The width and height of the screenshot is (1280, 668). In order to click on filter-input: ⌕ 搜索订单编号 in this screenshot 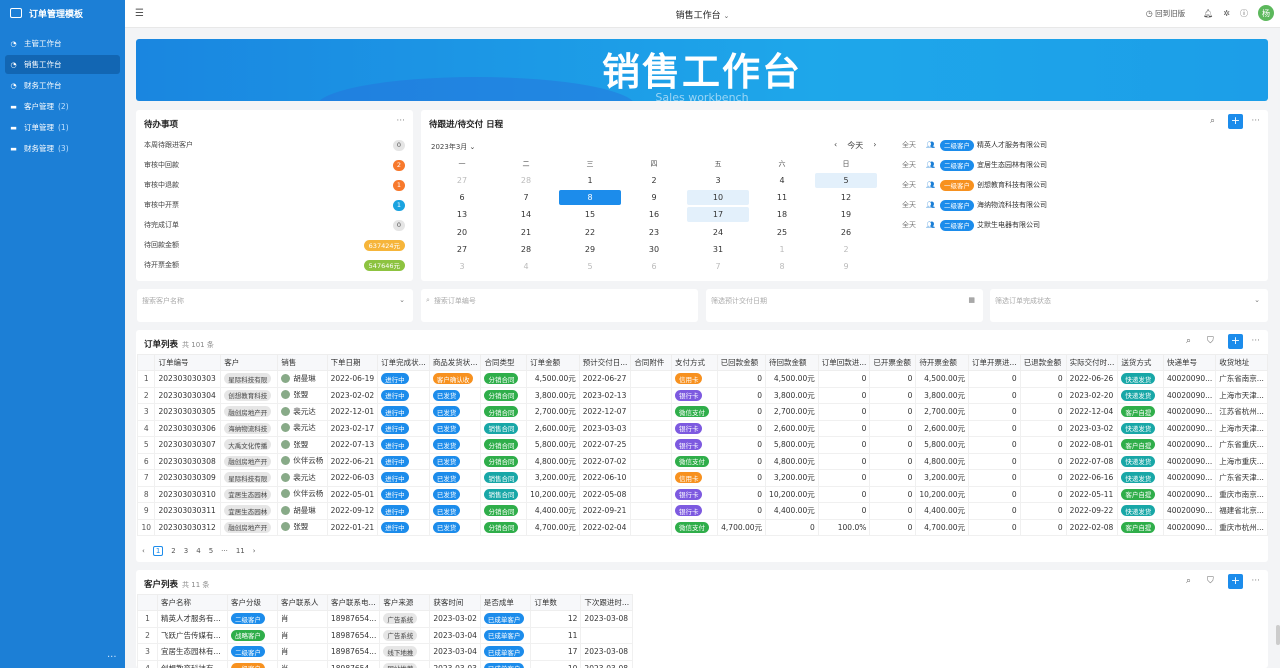, I will do `click(559, 305)`.